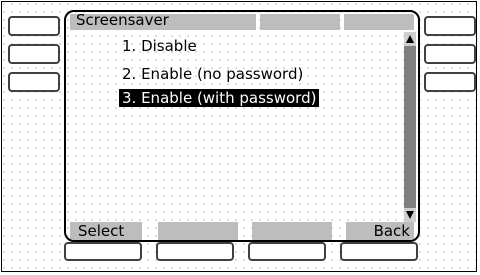 This screenshot has width=480, height=275. I want to click on softkey-label-back: Back, so click(380, 231).